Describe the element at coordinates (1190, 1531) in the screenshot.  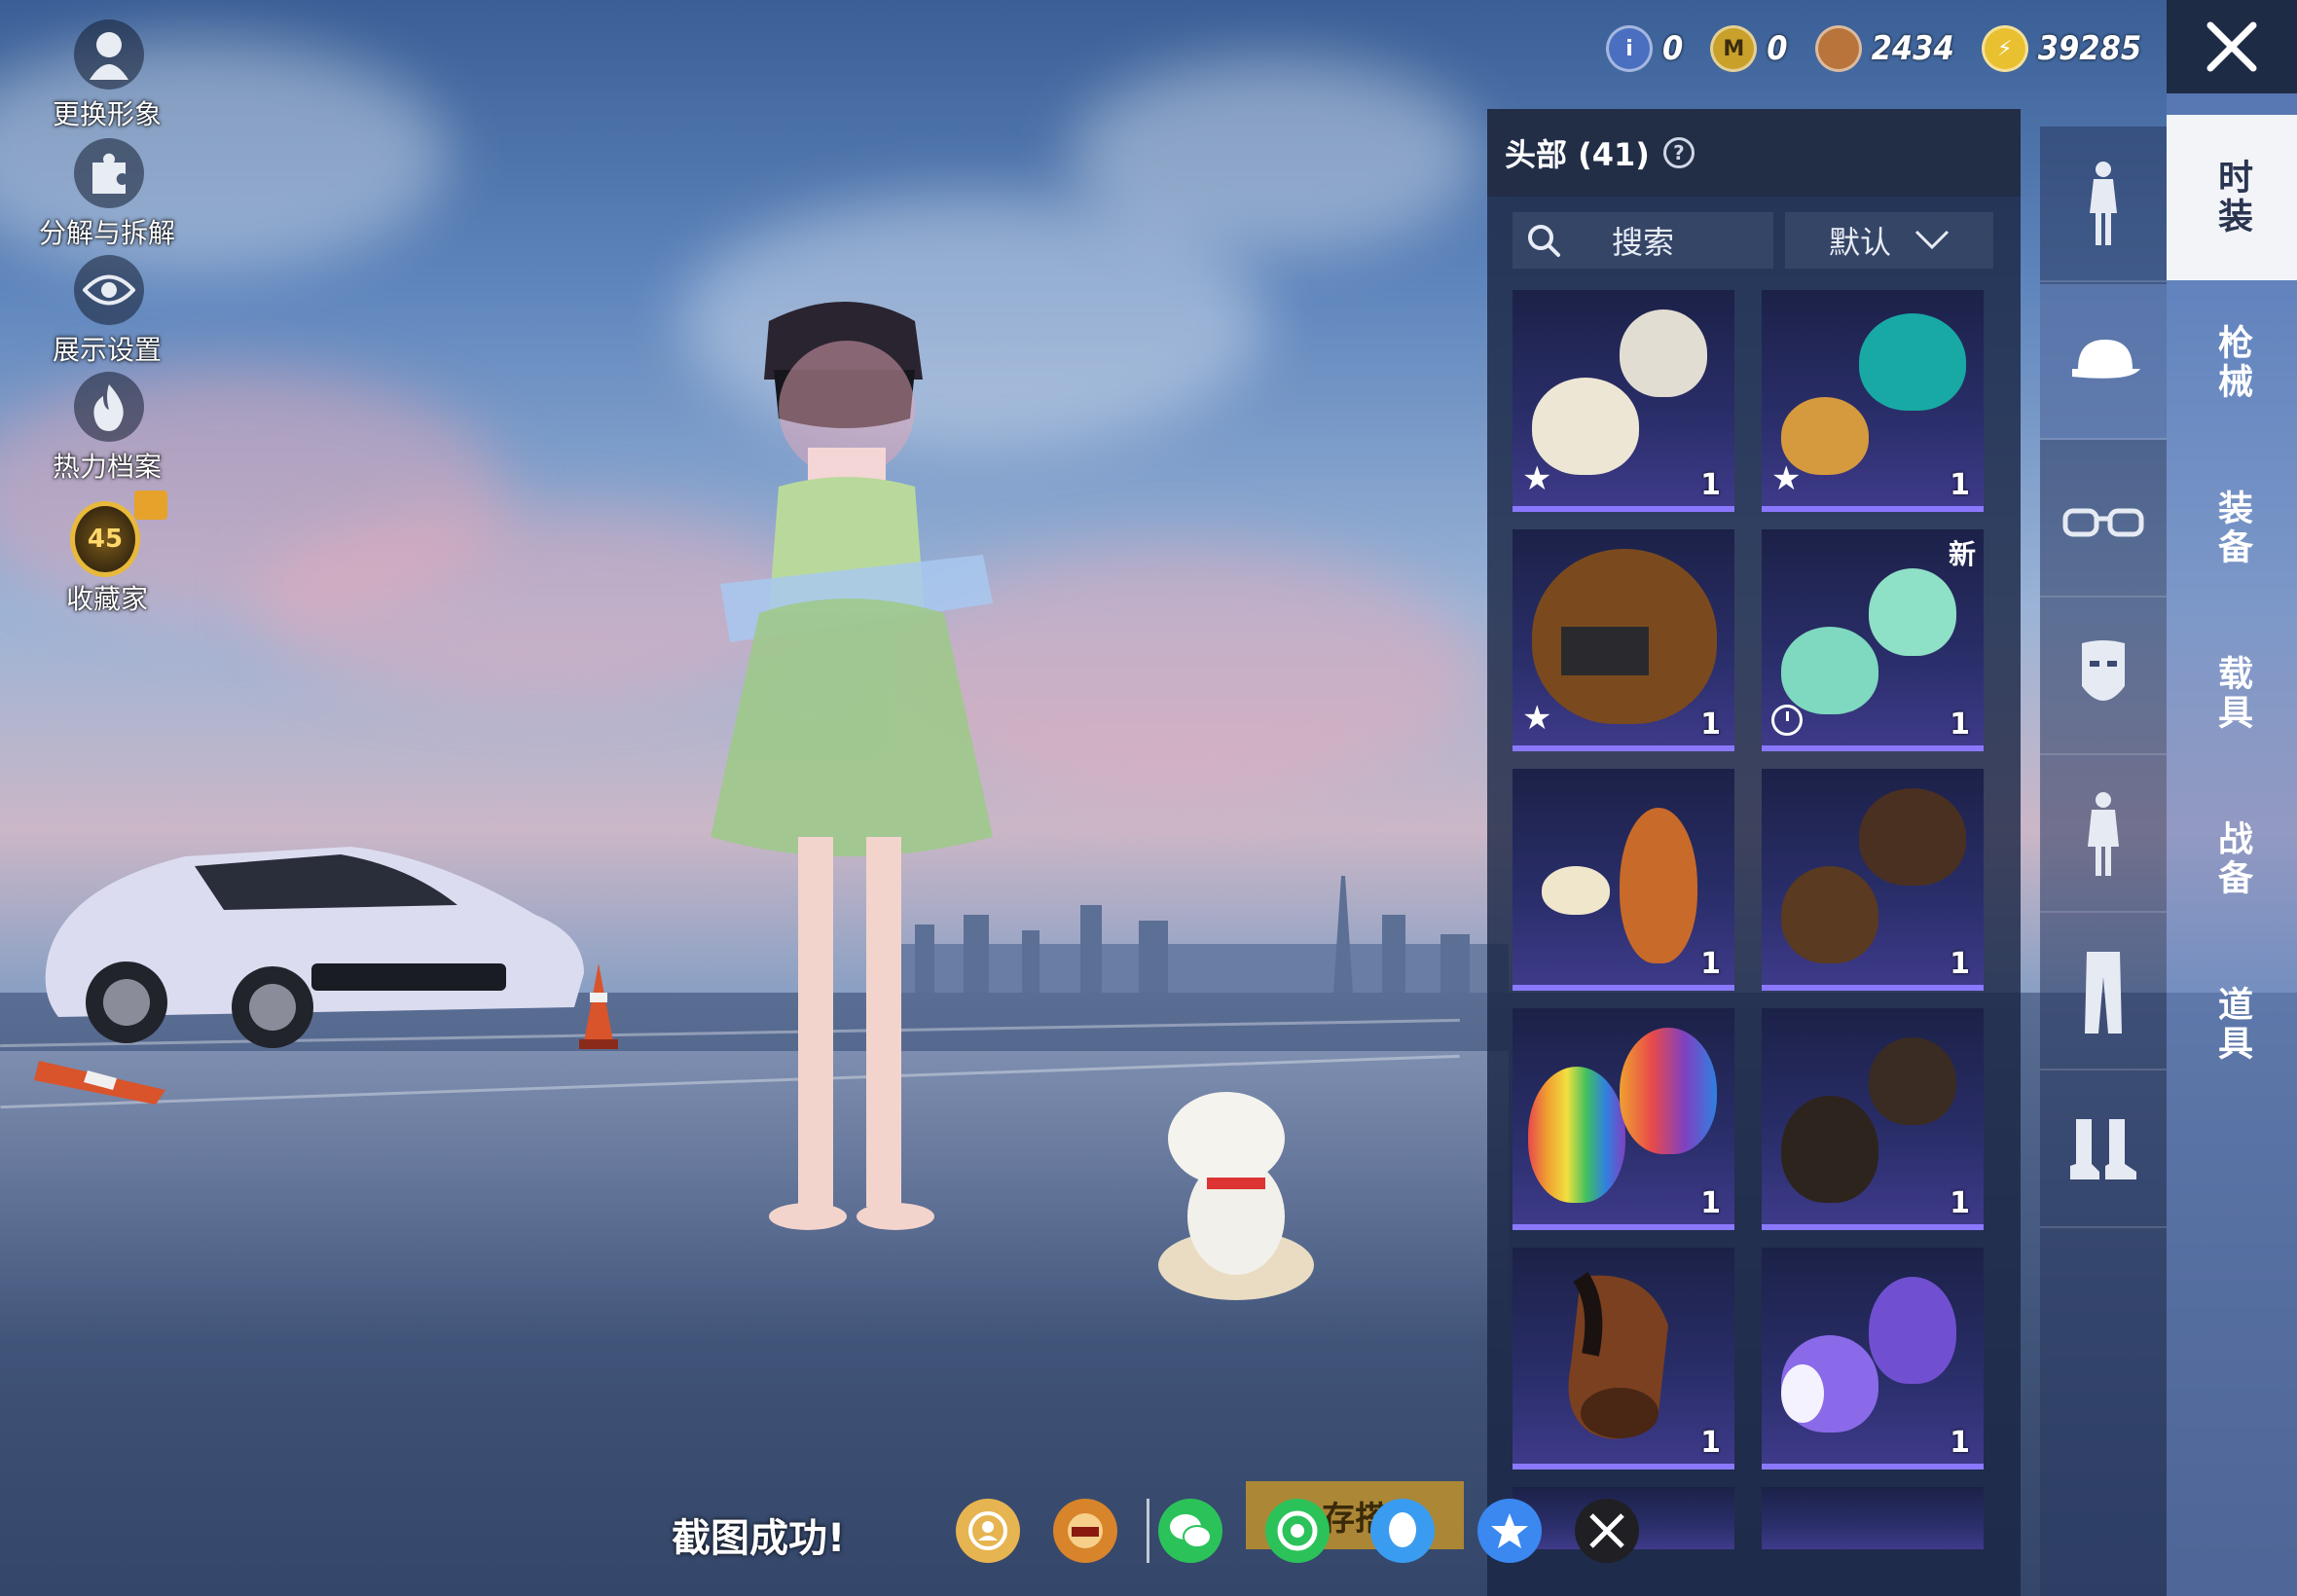
I see `share-wechat-button` at that location.